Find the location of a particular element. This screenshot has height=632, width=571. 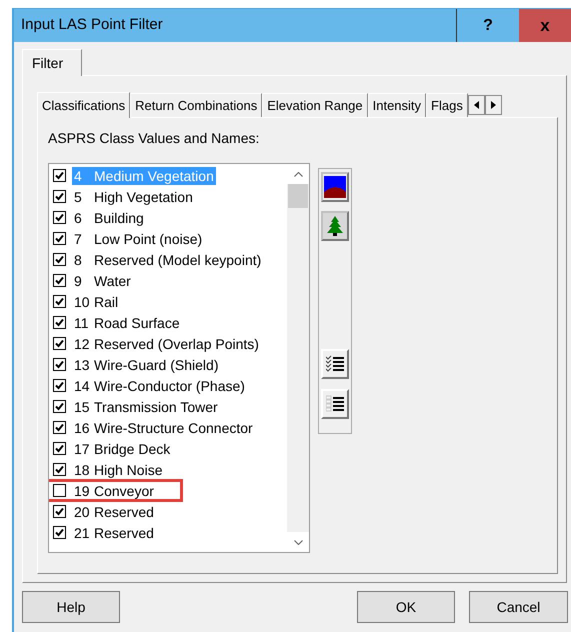

class-item: 16 Wire-Structure Connector is located at coordinates (163, 427).